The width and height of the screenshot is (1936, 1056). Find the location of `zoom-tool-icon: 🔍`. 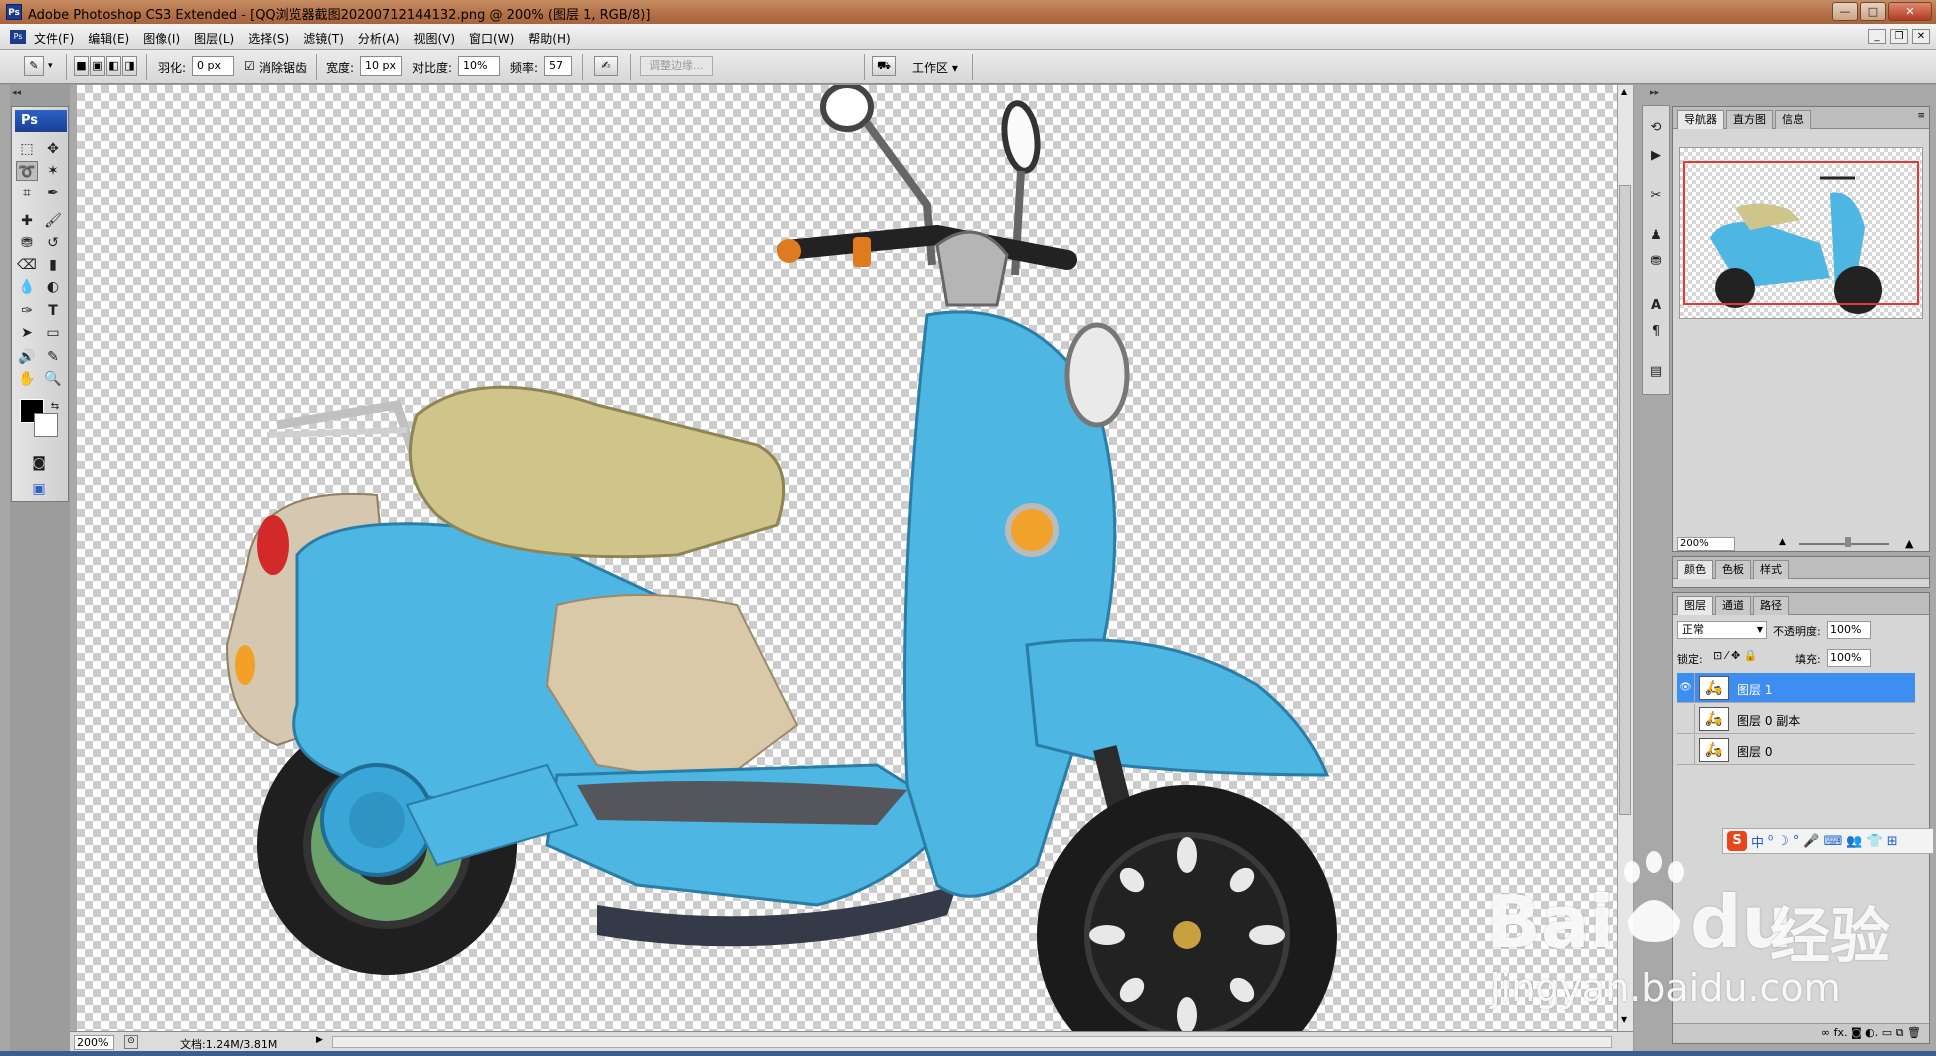

zoom-tool-icon: 🔍 is located at coordinates (53, 379).